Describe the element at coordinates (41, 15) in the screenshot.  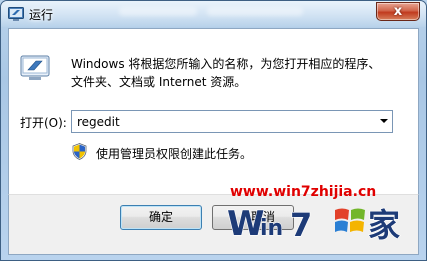
I see `window-title: 运行` at that location.